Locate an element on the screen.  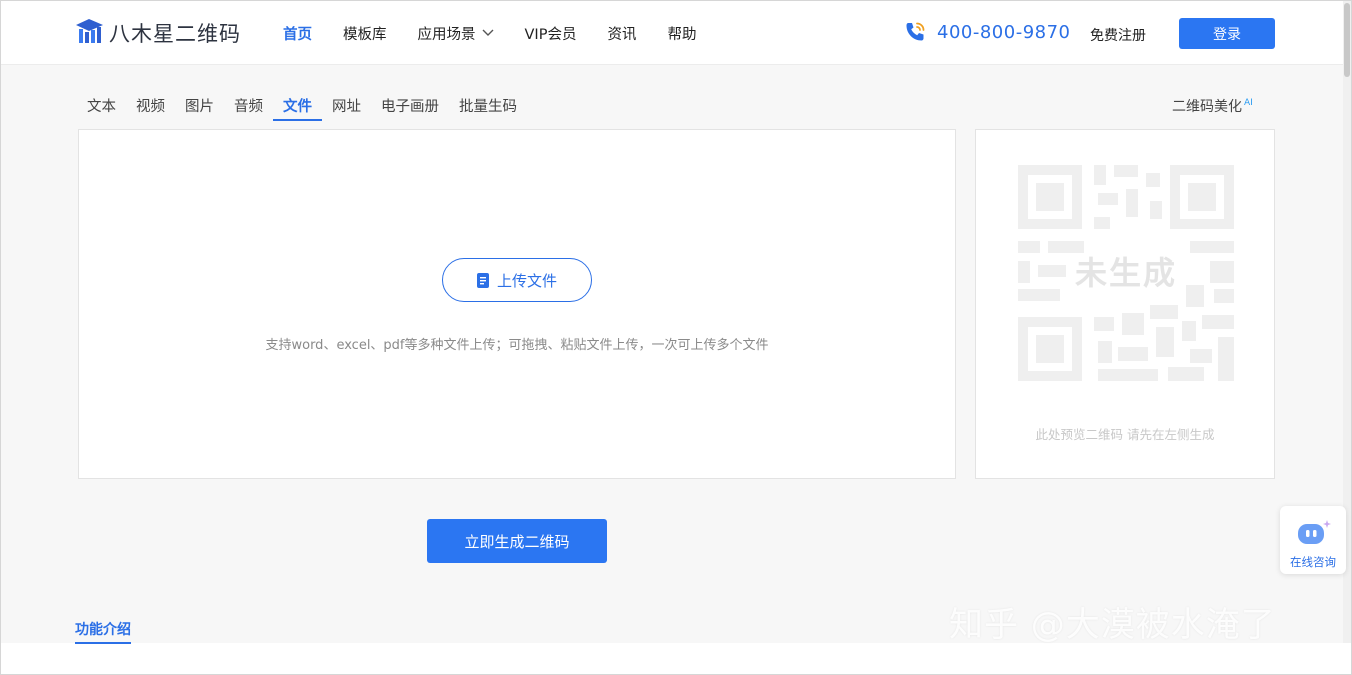
nav-label: 帮助 is located at coordinates (682, 34).